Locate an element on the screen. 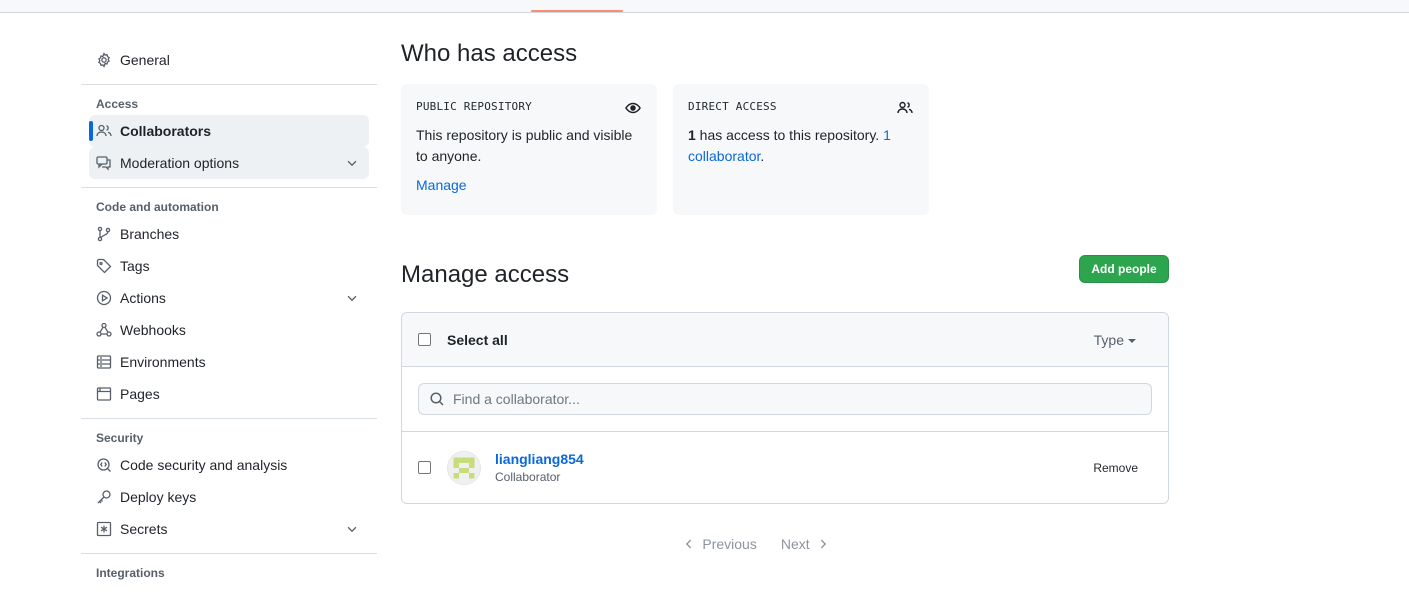 The height and width of the screenshot is (606, 1409). access-text: has access to this repository. is located at coordinates (789, 135).